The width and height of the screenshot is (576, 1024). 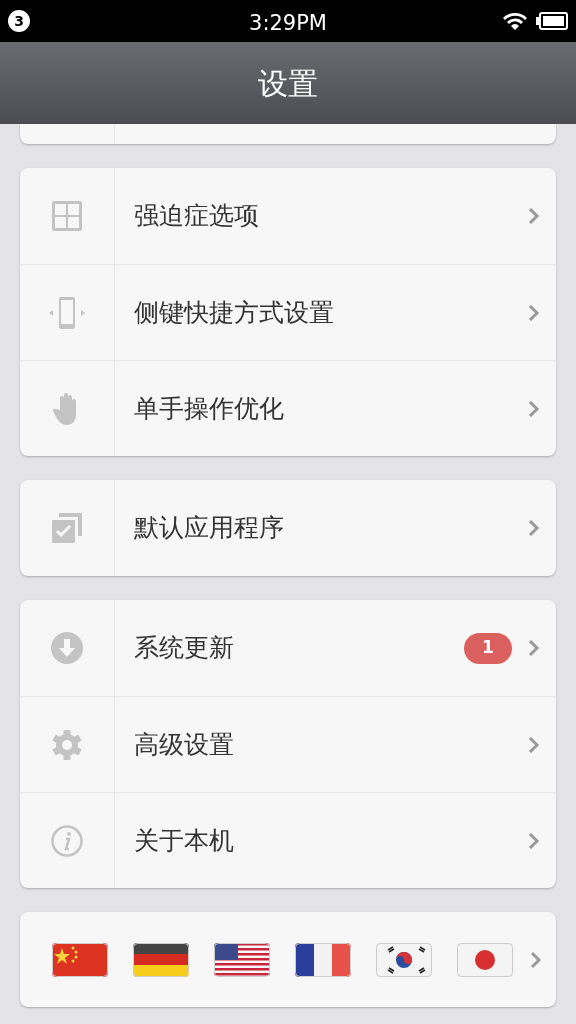 I want to click on settings-item: 关于本机, so click(x=288, y=840).